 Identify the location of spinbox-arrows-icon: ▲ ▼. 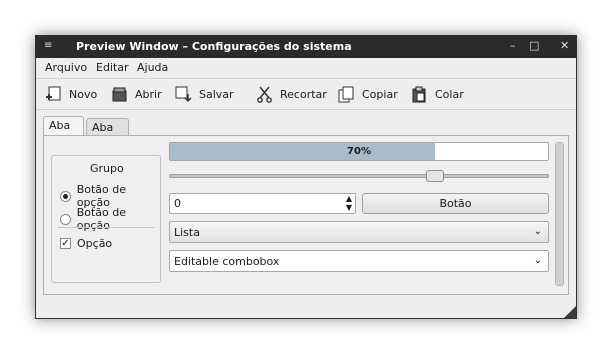
(349, 203).